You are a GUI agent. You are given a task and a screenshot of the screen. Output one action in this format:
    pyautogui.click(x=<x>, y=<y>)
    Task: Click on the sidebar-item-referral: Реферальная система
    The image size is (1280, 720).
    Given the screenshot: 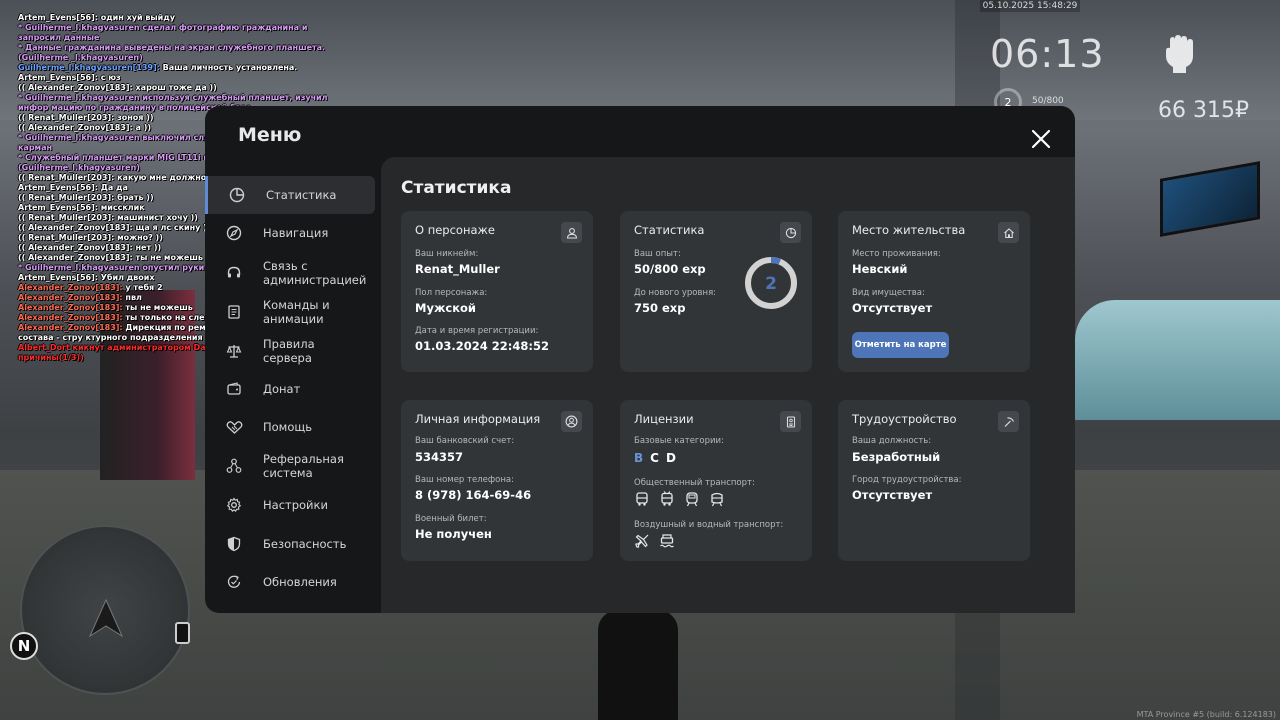 What is the action you would take?
    pyautogui.click(x=290, y=466)
    